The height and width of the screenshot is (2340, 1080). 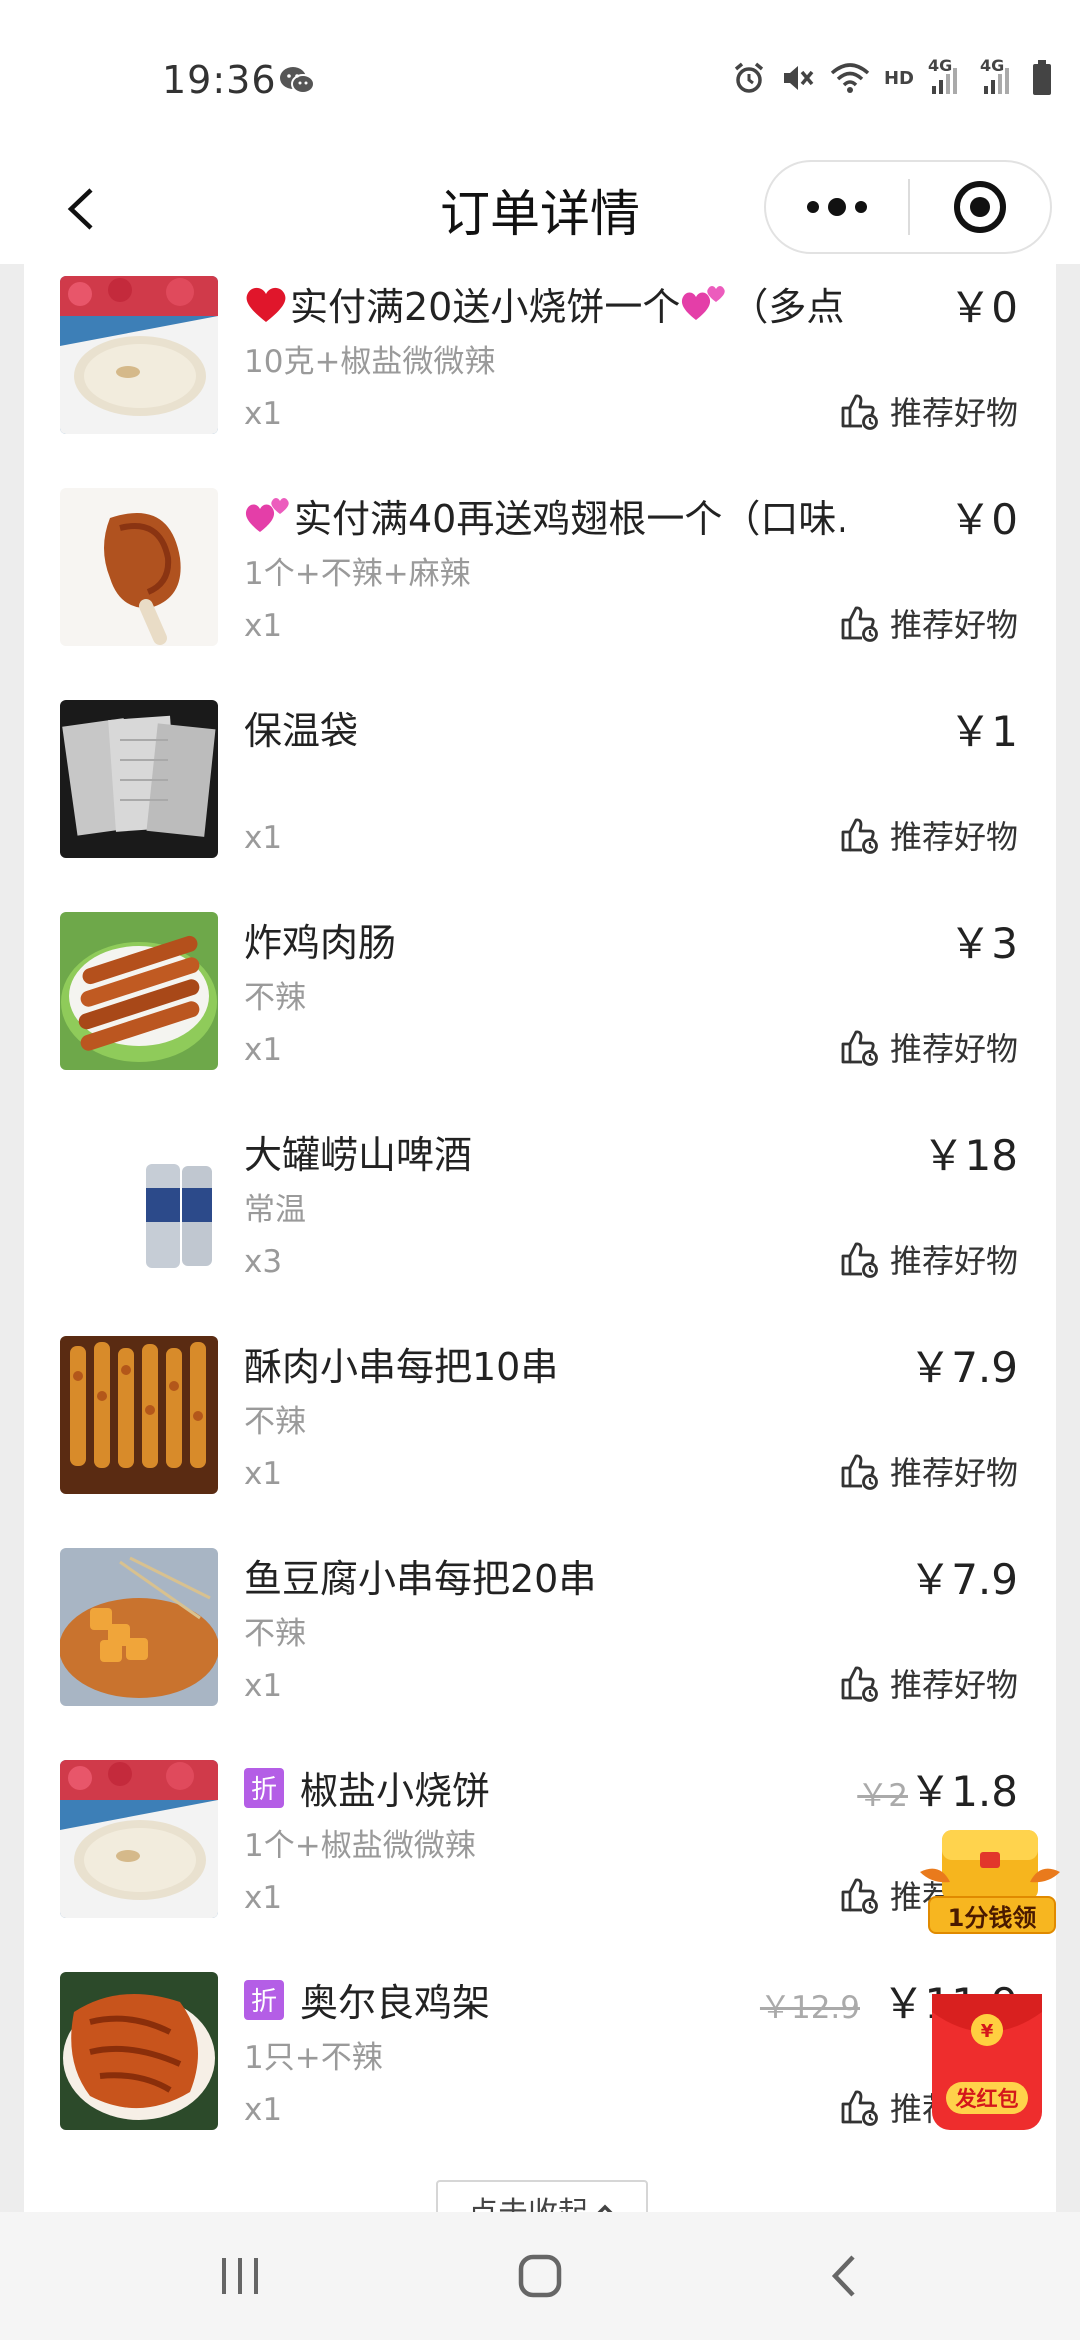 I want to click on order-item: 大罐崂山啤酒 常温 x3 ￥18 推荐好物, so click(x=540, y=1218).